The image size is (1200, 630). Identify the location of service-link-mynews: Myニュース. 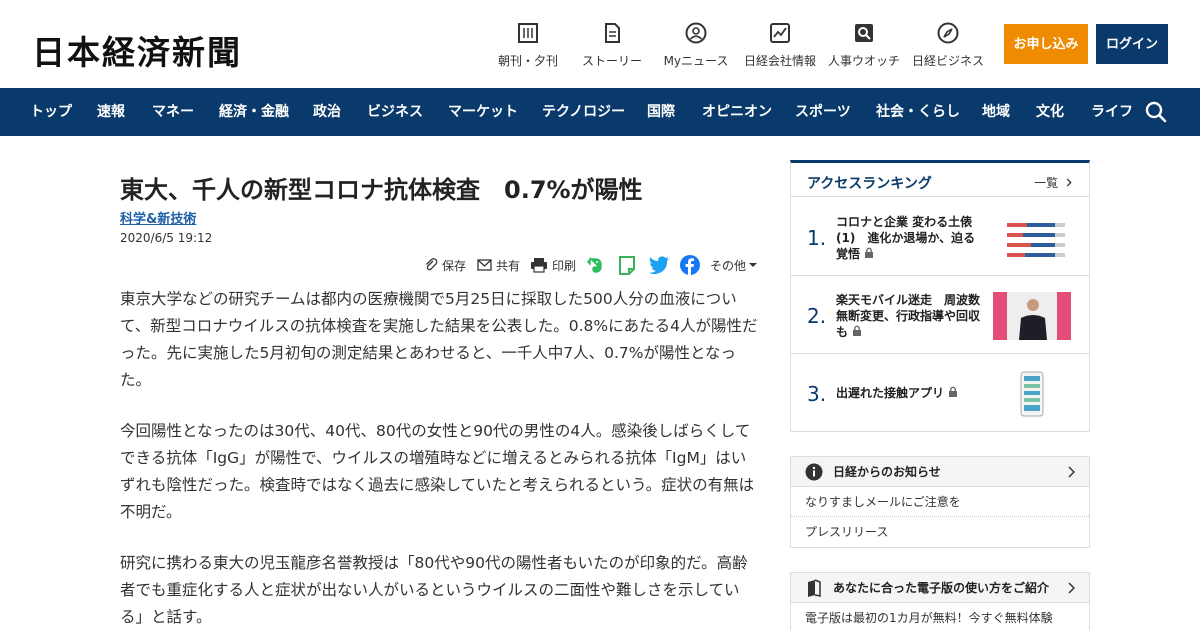
(696, 45).